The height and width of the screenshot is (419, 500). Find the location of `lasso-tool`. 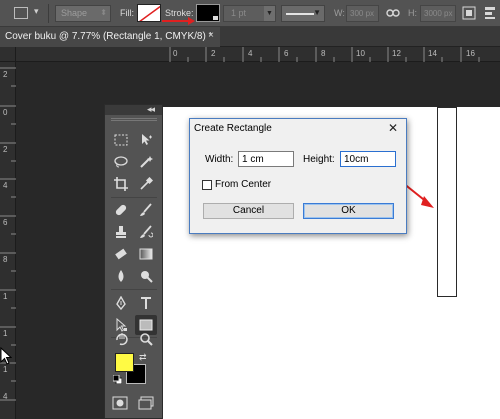

lasso-tool is located at coordinates (121, 162).